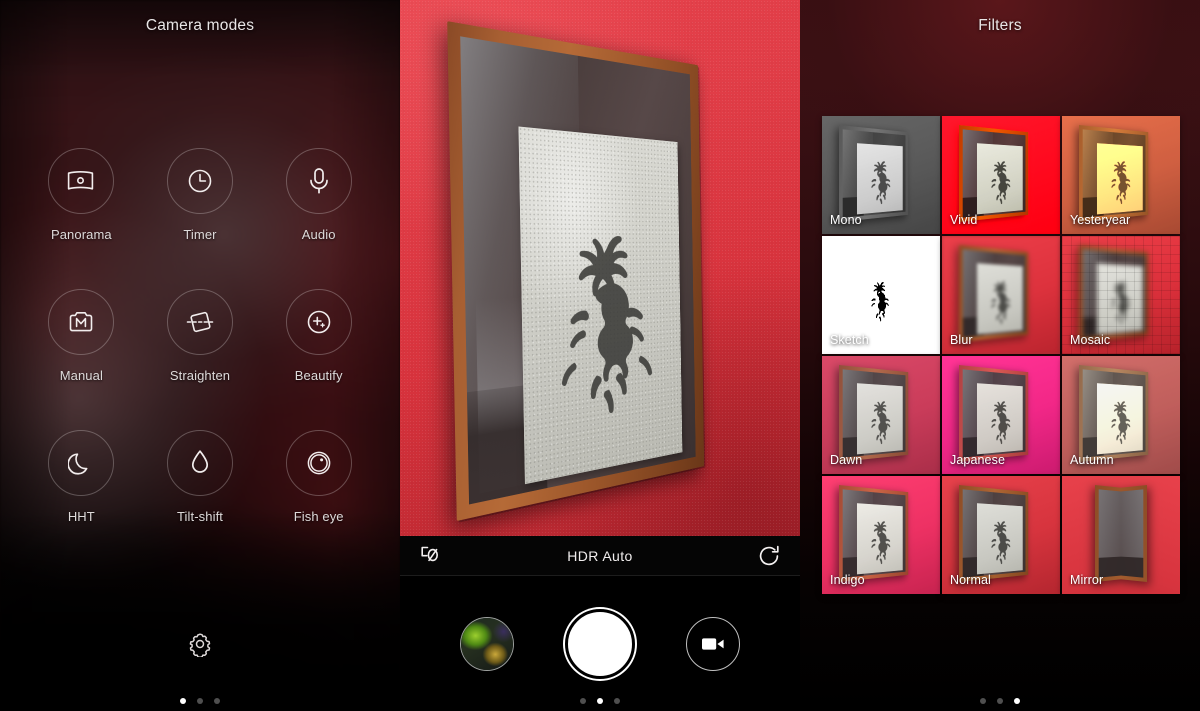  Describe the element at coordinates (81, 516) in the screenshot. I see `mode-label: HHT` at that location.